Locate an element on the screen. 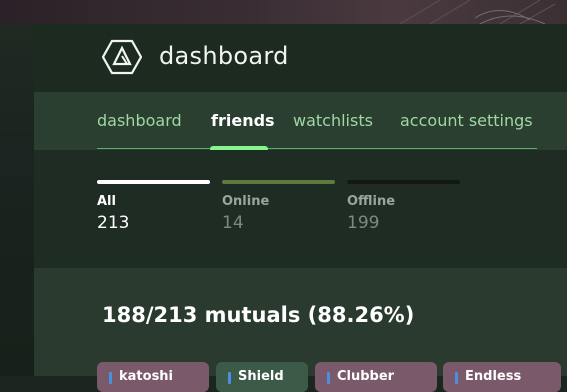 Image resolution: width=567 pixels, height=392 pixels. filter-offline-label: Offline is located at coordinates (371, 201).